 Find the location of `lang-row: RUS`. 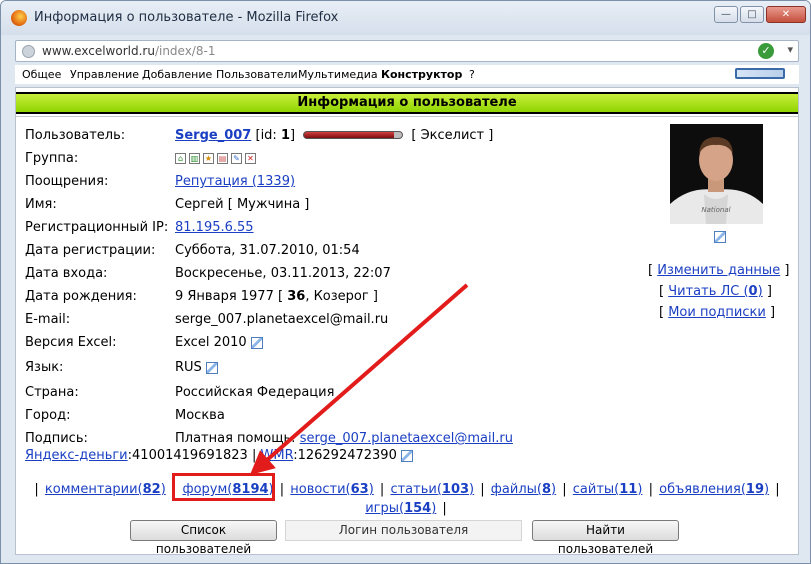

lang-row: RUS is located at coordinates (196, 367).